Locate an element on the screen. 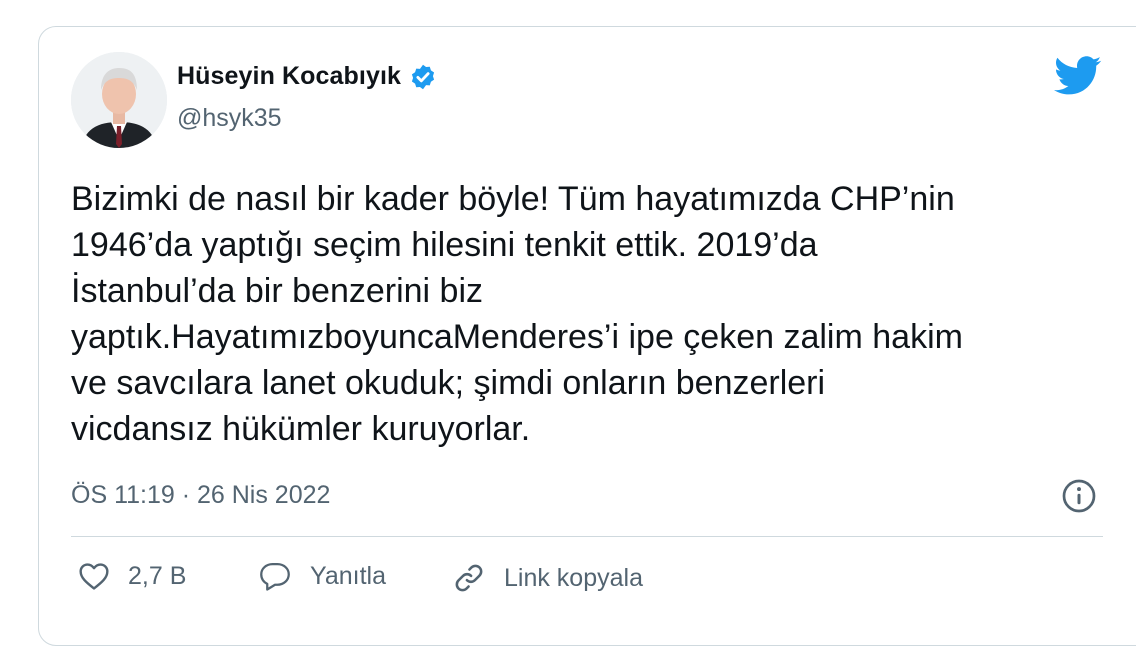 This screenshot has width=1136, height=646. info-icon is located at coordinates (1079, 496).